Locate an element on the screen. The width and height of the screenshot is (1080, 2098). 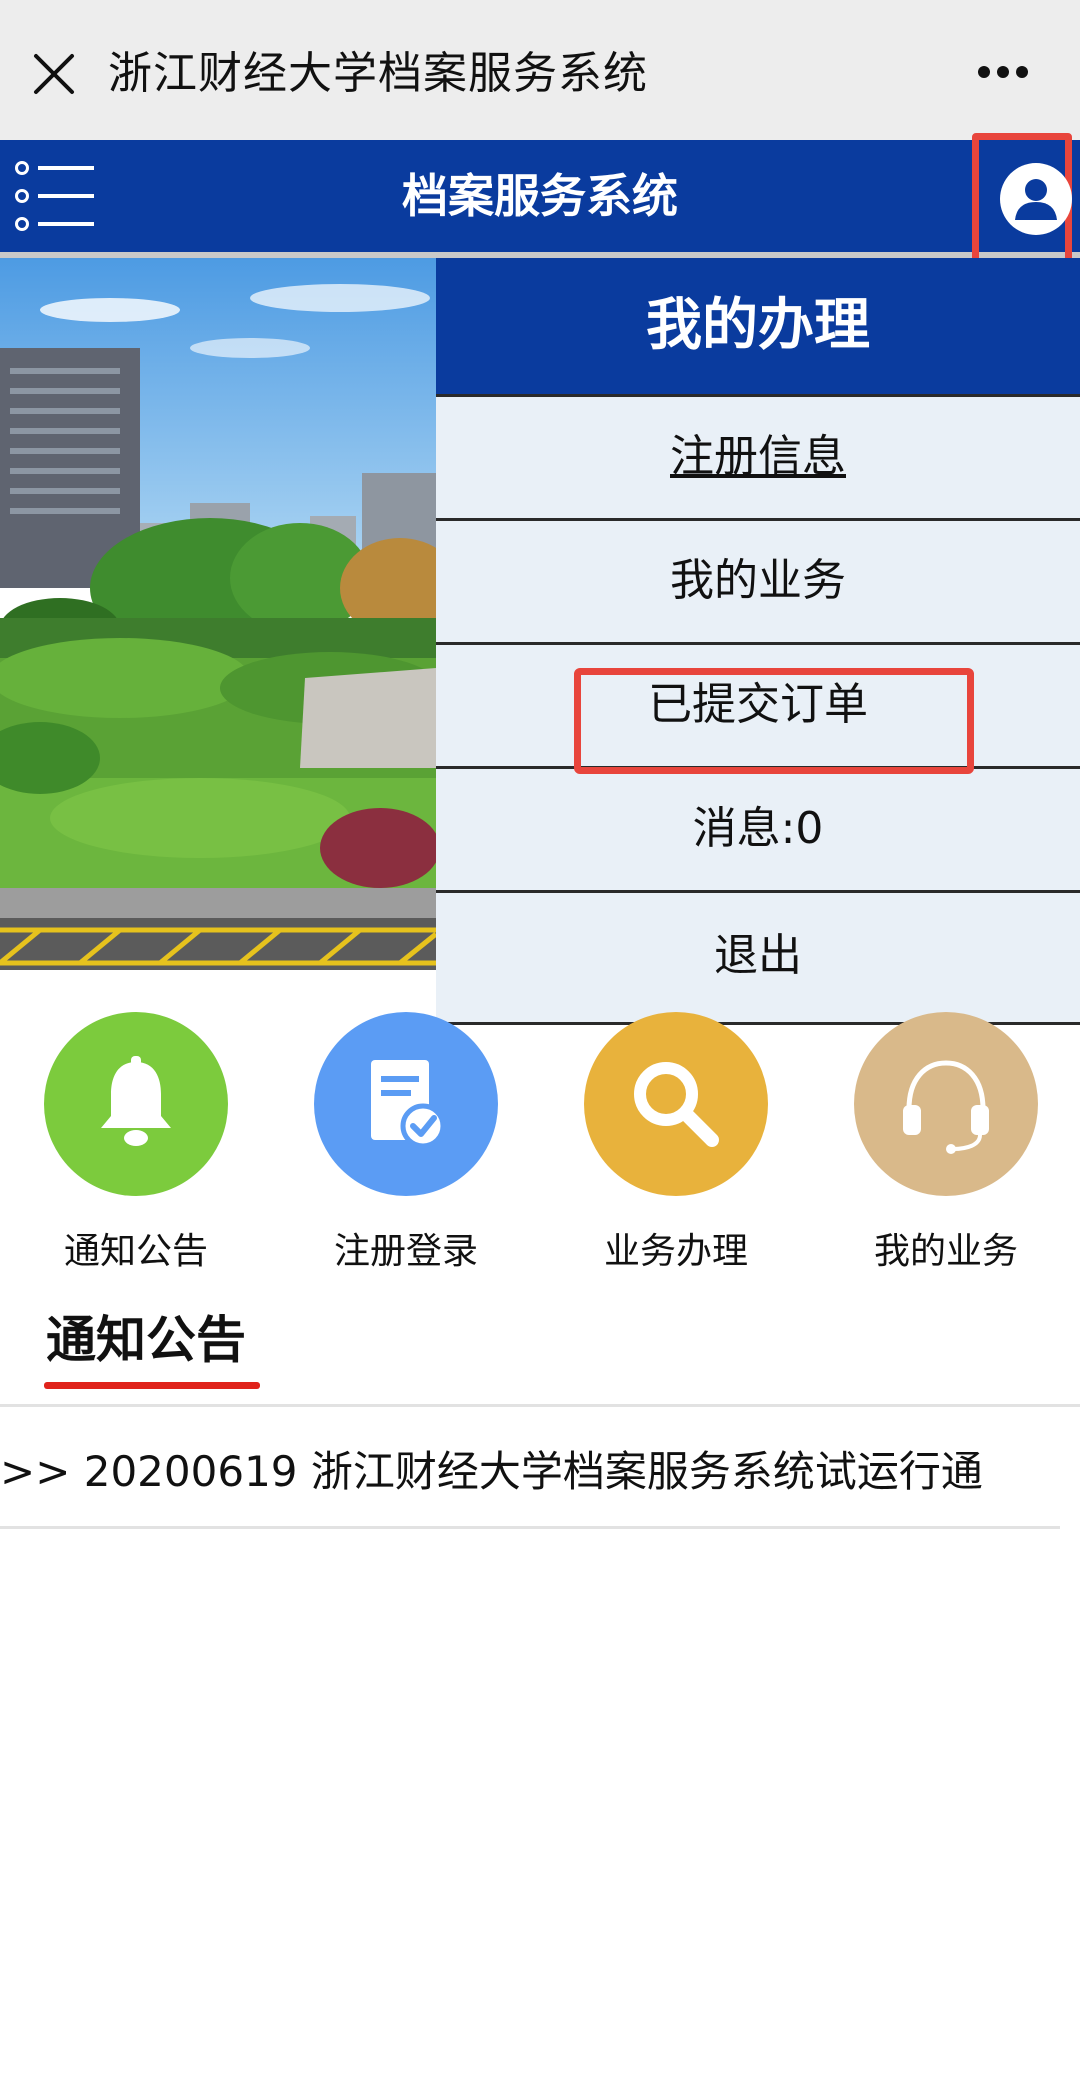
dropdown-heading: 我的办理 is located at coordinates (758, 326).